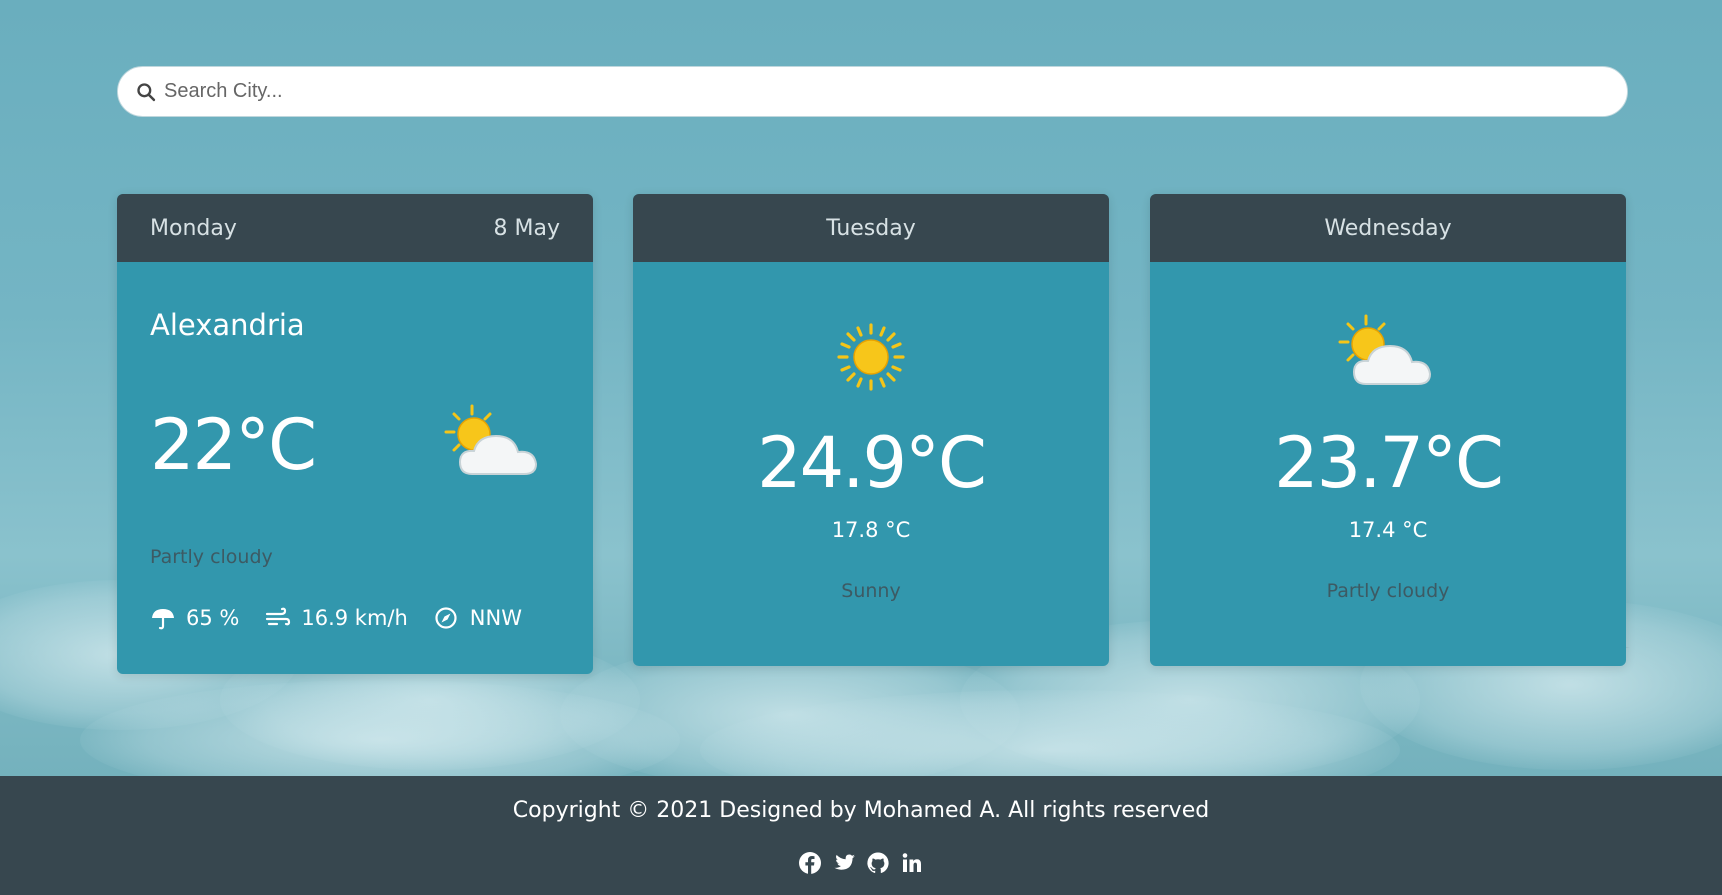 The image size is (1722, 895). What do you see at coordinates (193, 228) in the screenshot?
I see `today-day: Monday` at bounding box center [193, 228].